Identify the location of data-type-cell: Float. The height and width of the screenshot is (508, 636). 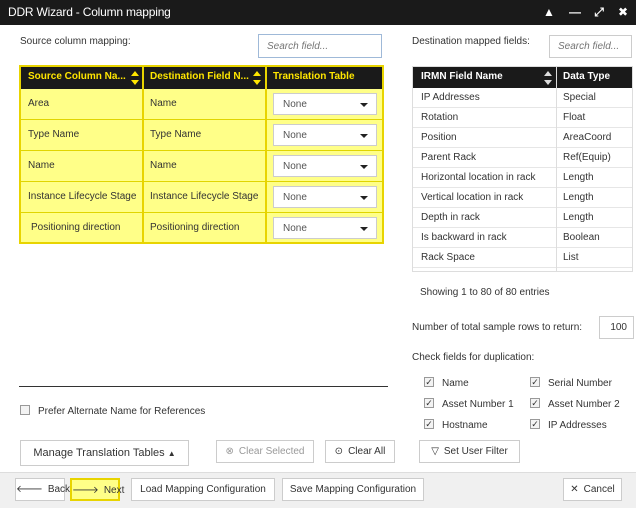
(574, 117).